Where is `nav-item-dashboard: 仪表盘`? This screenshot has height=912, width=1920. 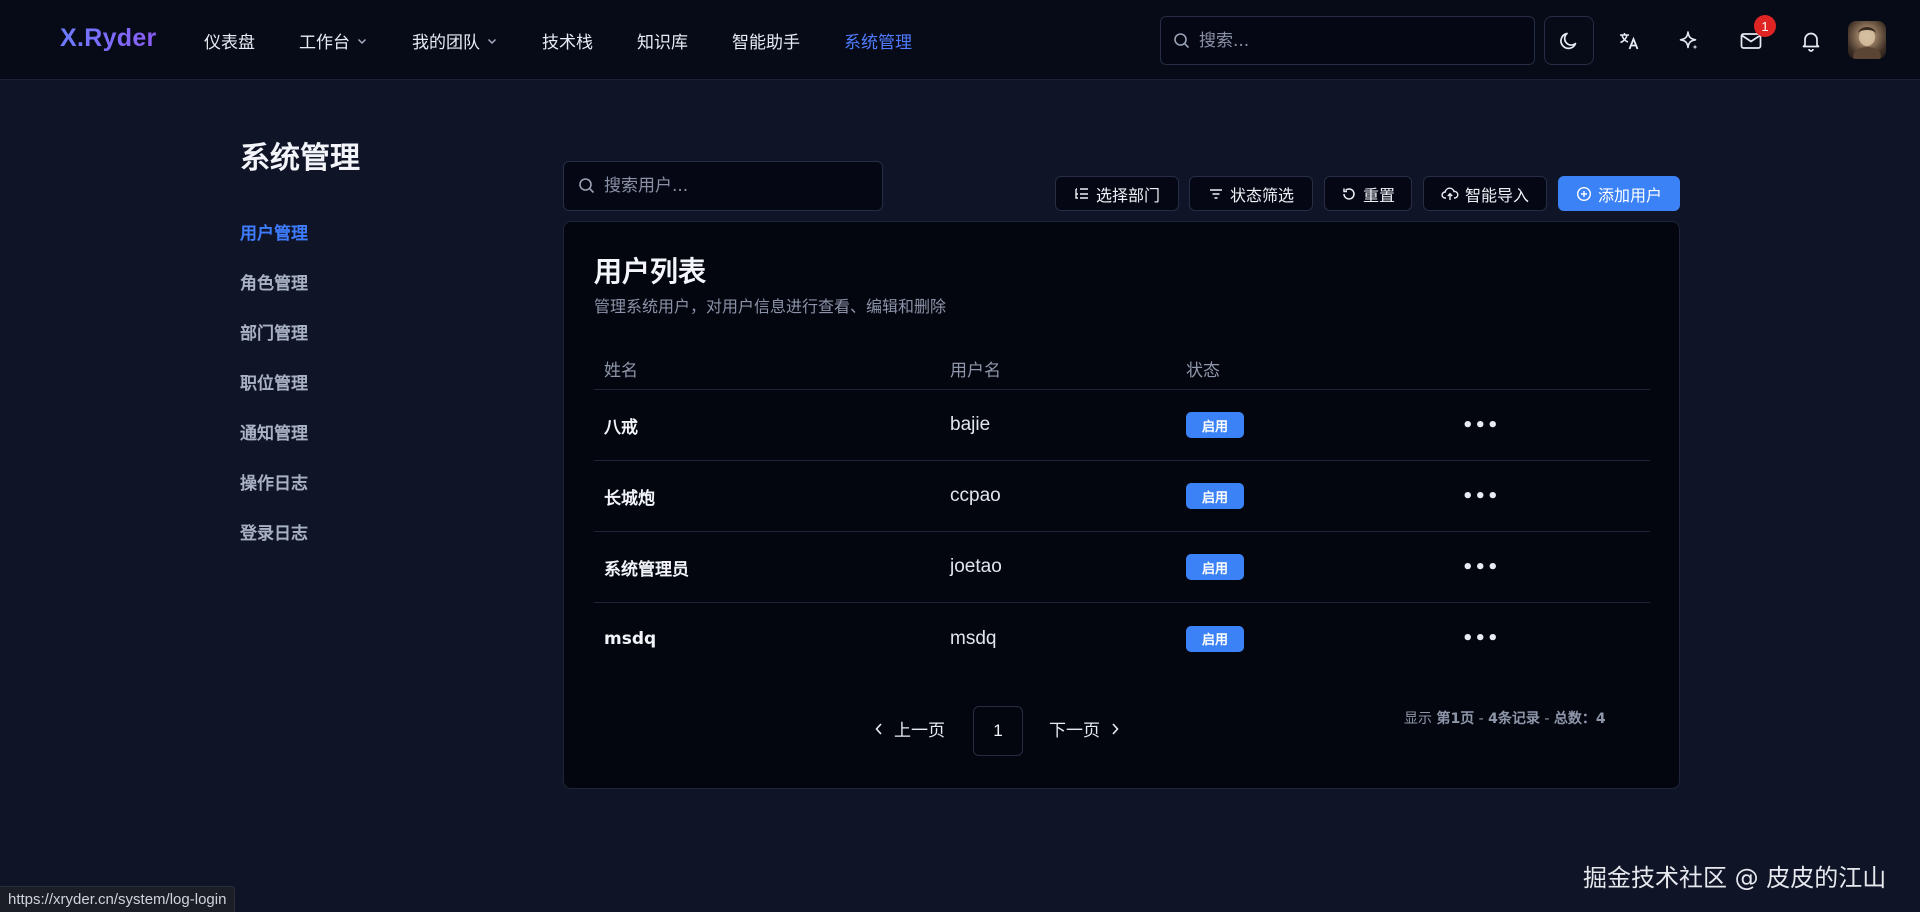
nav-item-dashboard: 仪表盘 is located at coordinates (229, 40).